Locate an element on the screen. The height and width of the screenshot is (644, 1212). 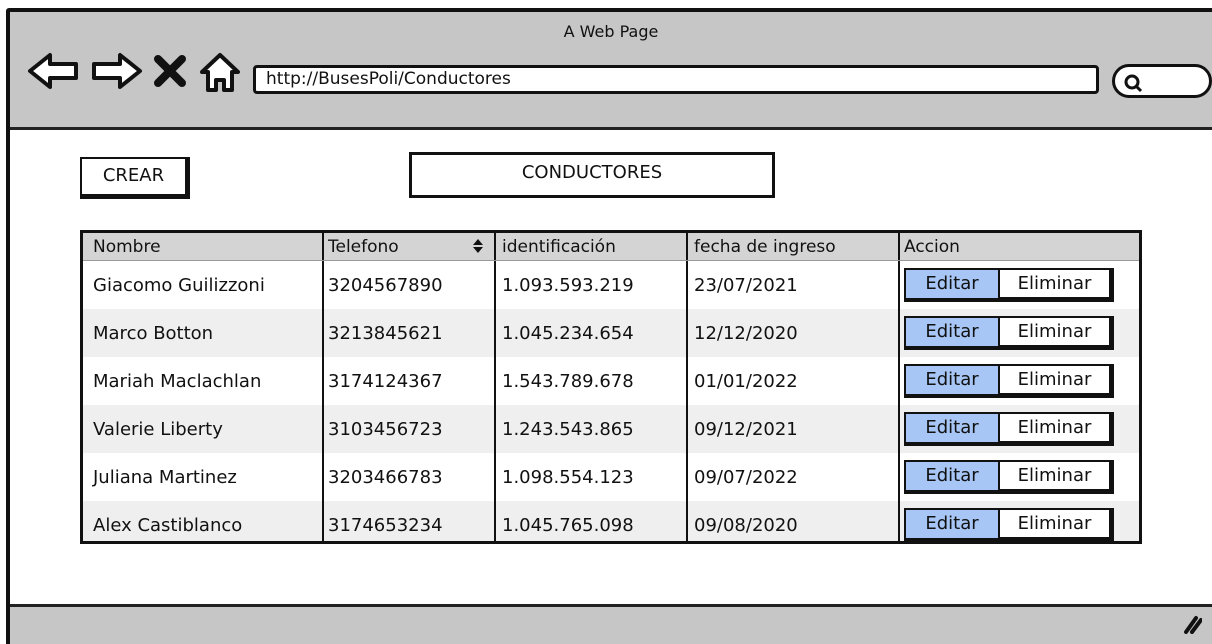
cell-nombre: Marco Botton is located at coordinates (203, 333).